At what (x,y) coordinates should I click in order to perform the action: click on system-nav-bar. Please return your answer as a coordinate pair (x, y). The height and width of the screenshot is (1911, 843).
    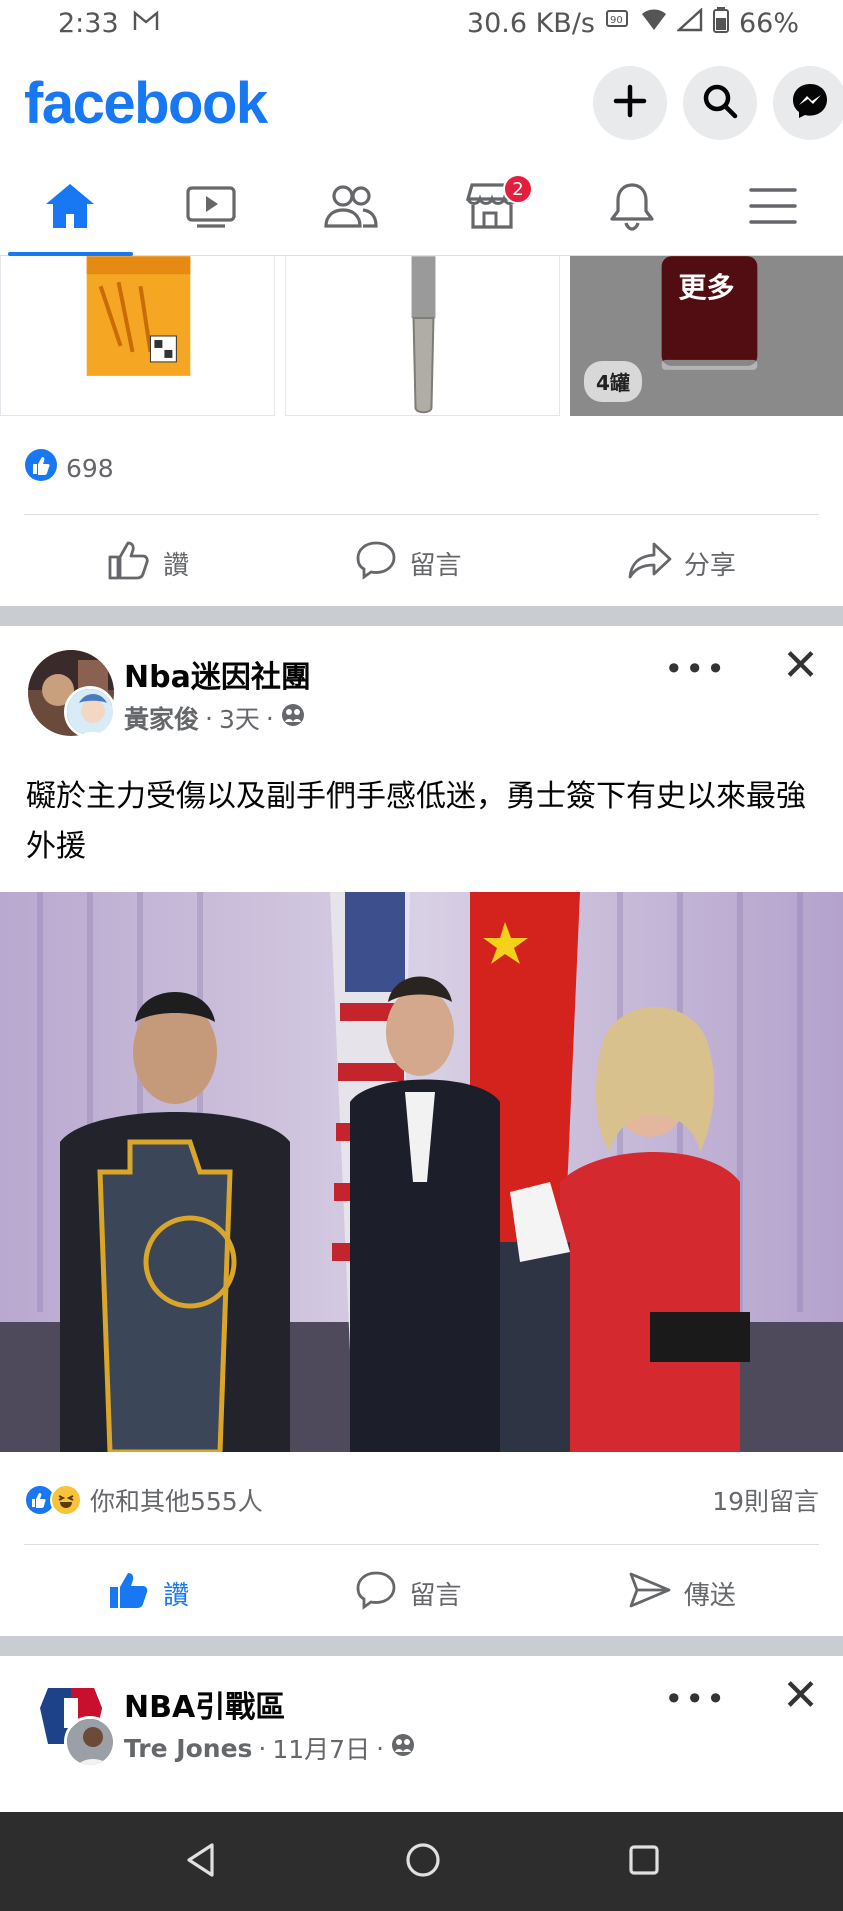
    Looking at the image, I should click on (421, 1861).